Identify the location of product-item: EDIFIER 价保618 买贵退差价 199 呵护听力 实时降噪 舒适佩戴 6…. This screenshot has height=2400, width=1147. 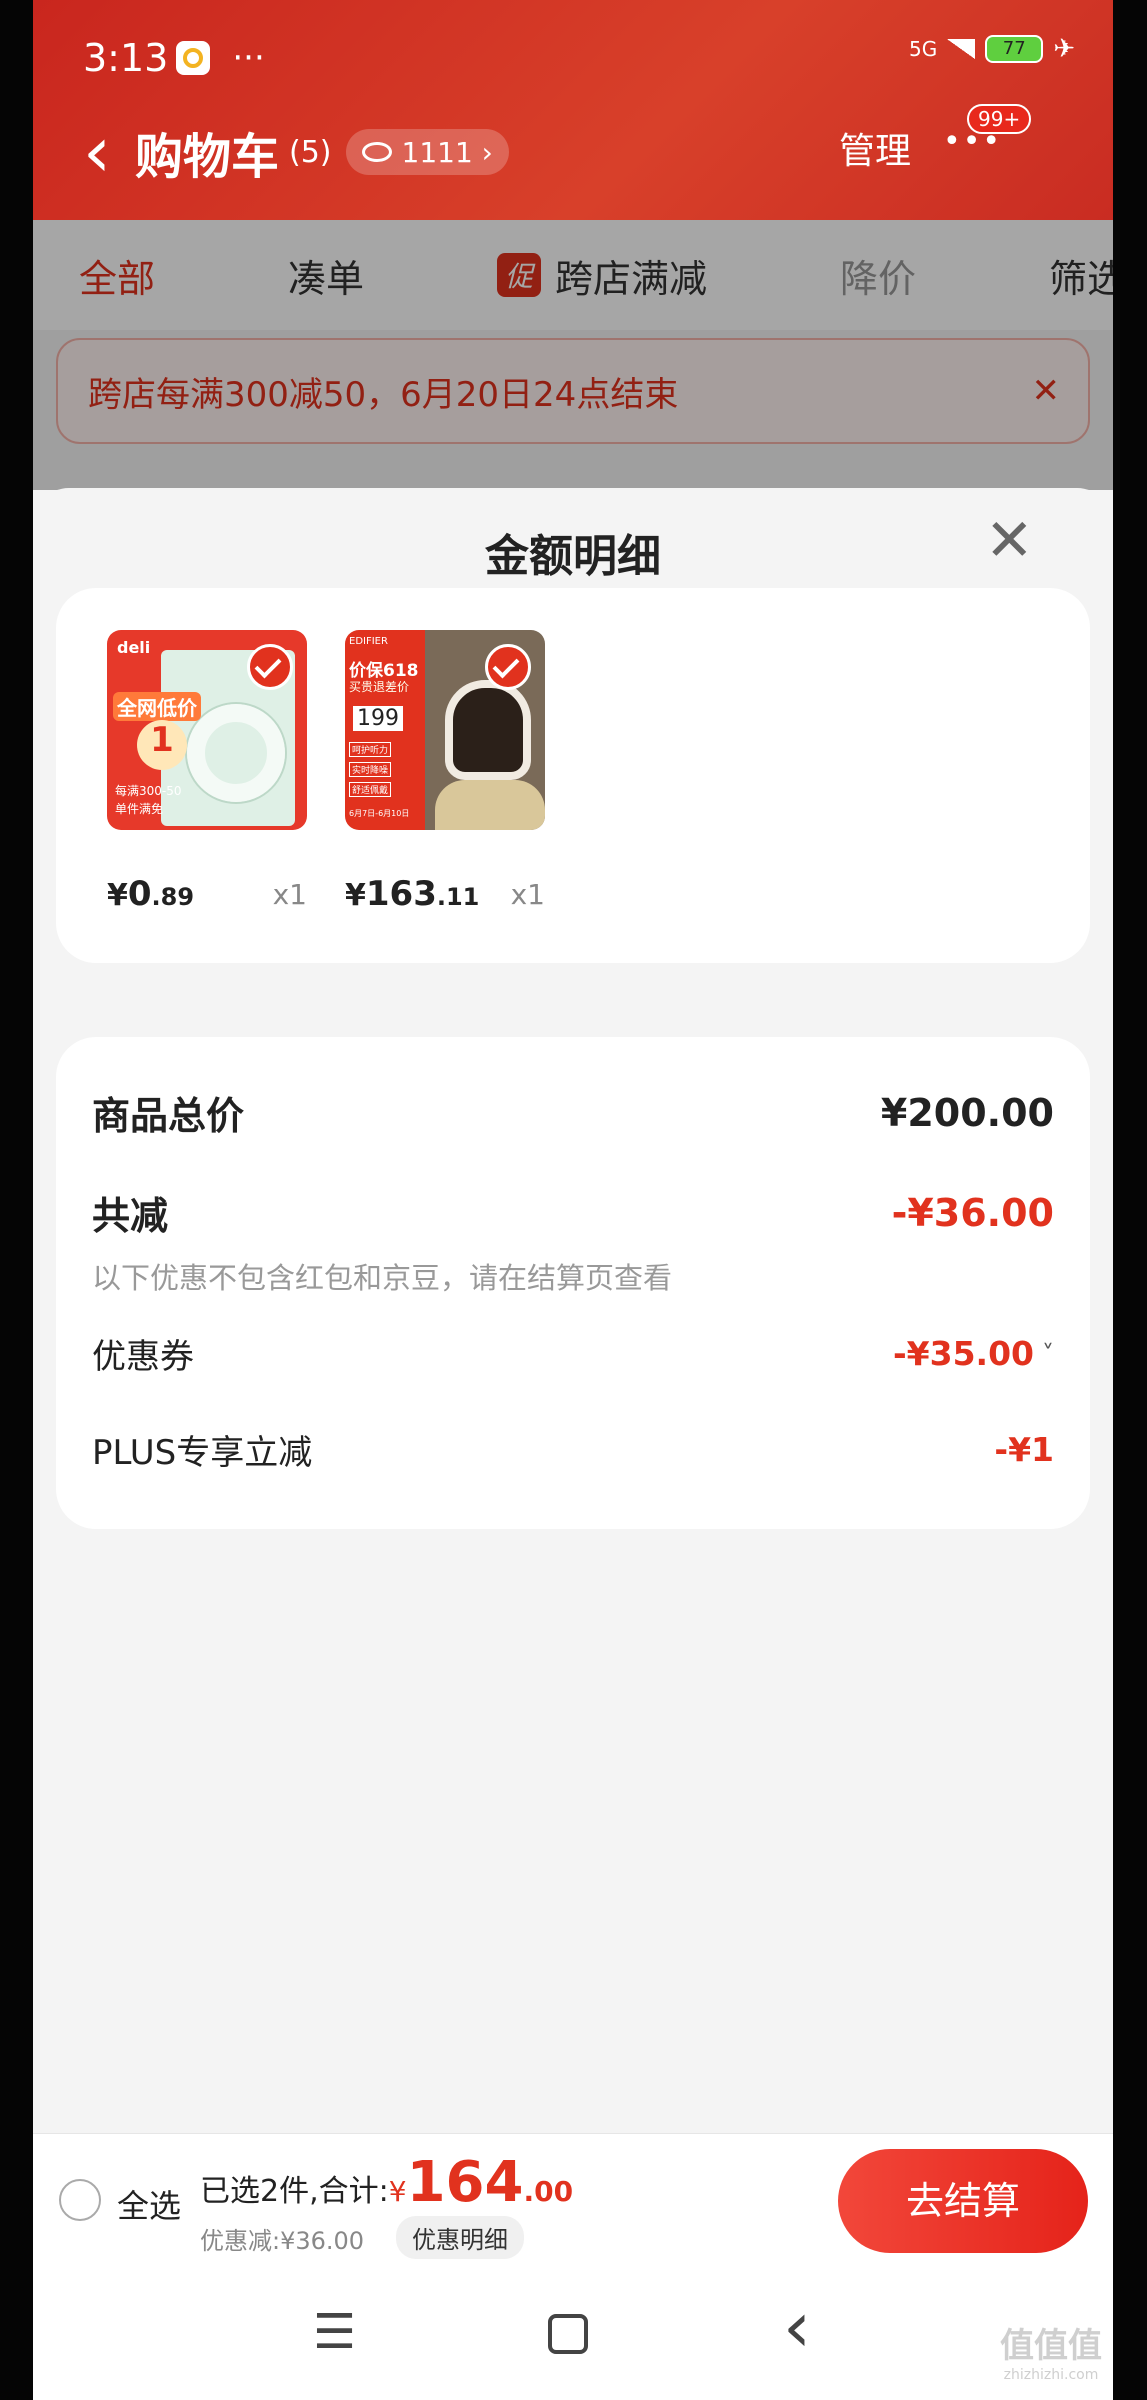
(445, 772).